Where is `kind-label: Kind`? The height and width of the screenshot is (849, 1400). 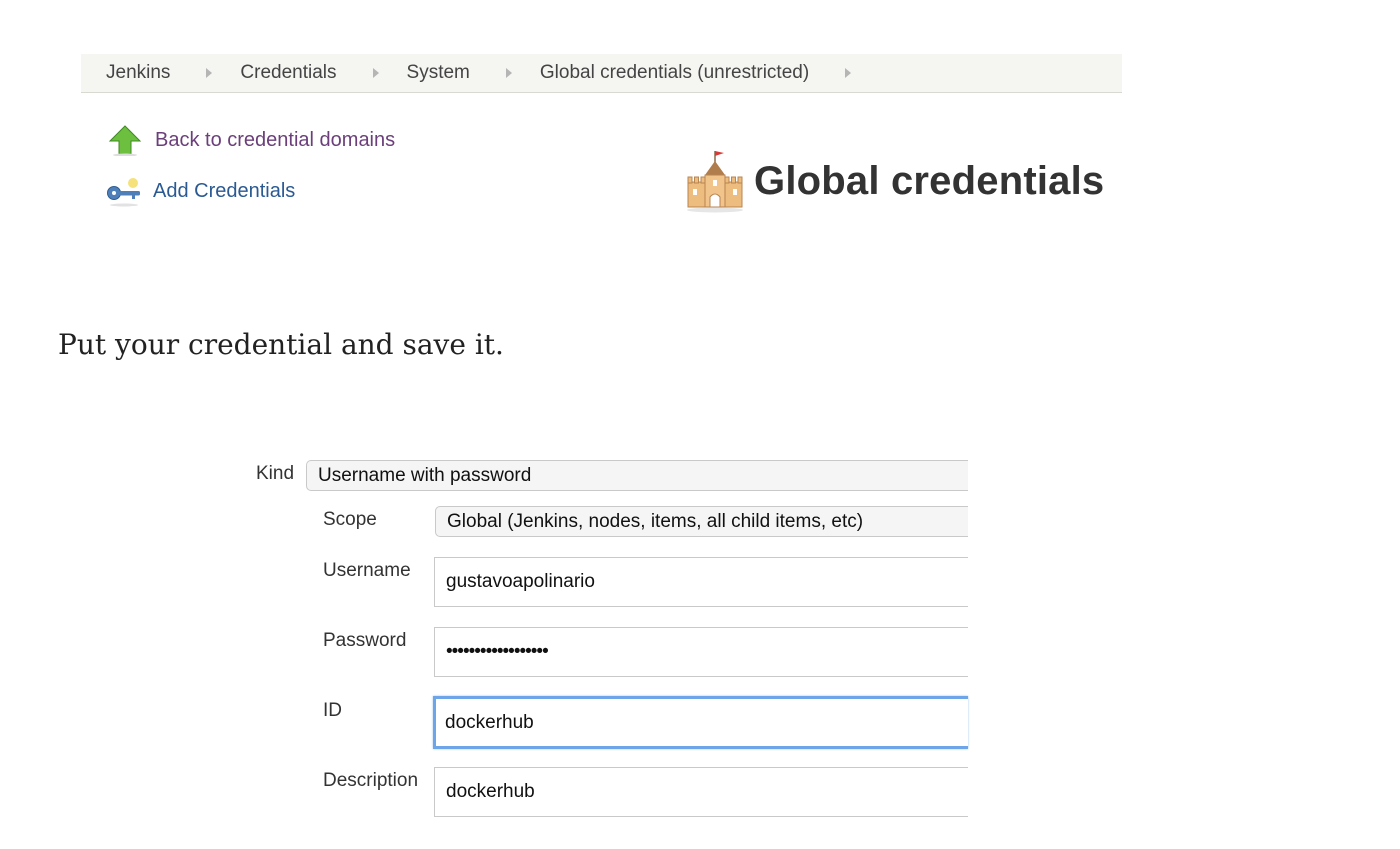 kind-label: Kind is located at coordinates (275, 473).